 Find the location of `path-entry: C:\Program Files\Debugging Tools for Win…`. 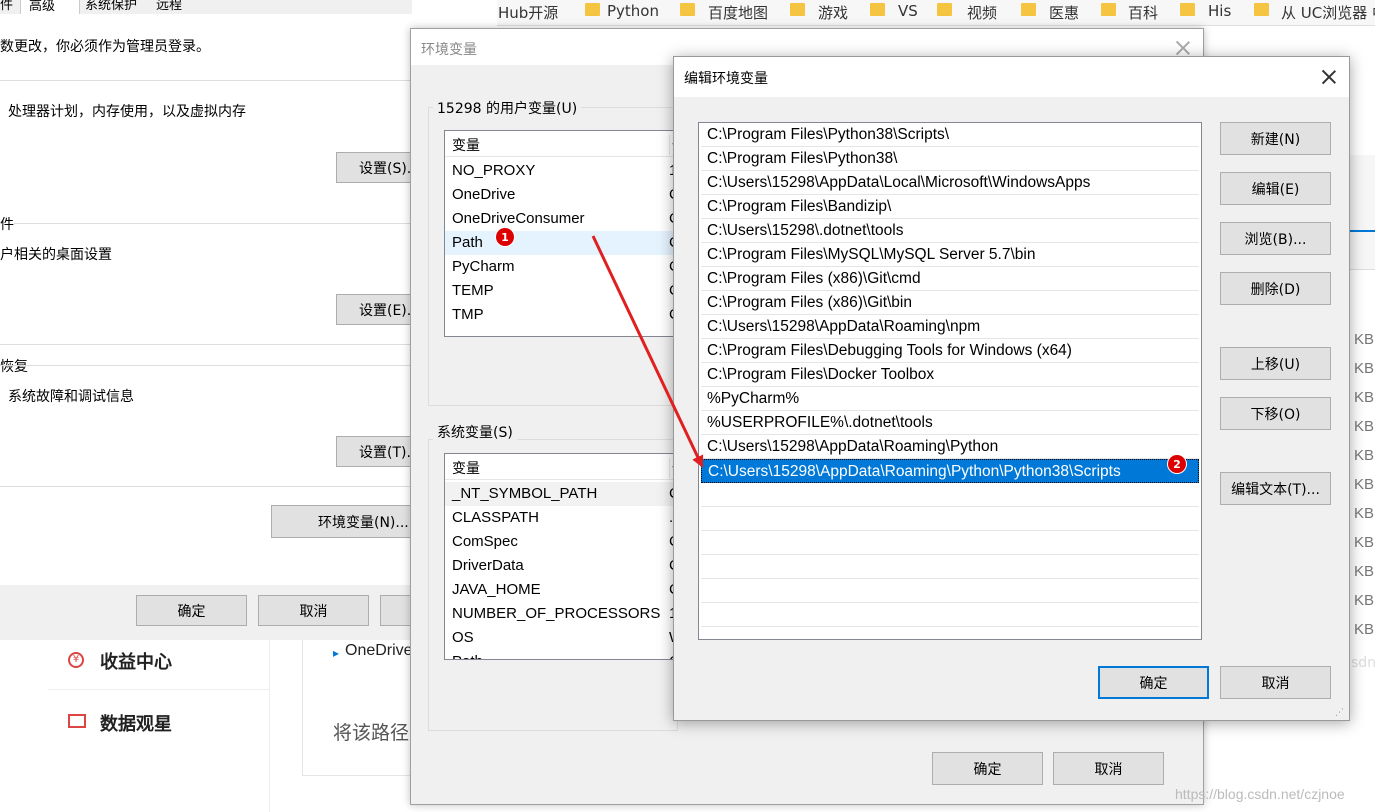

path-entry: C:\Program Files\Debugging Tools for Win… is located at coordinates (950, 351).